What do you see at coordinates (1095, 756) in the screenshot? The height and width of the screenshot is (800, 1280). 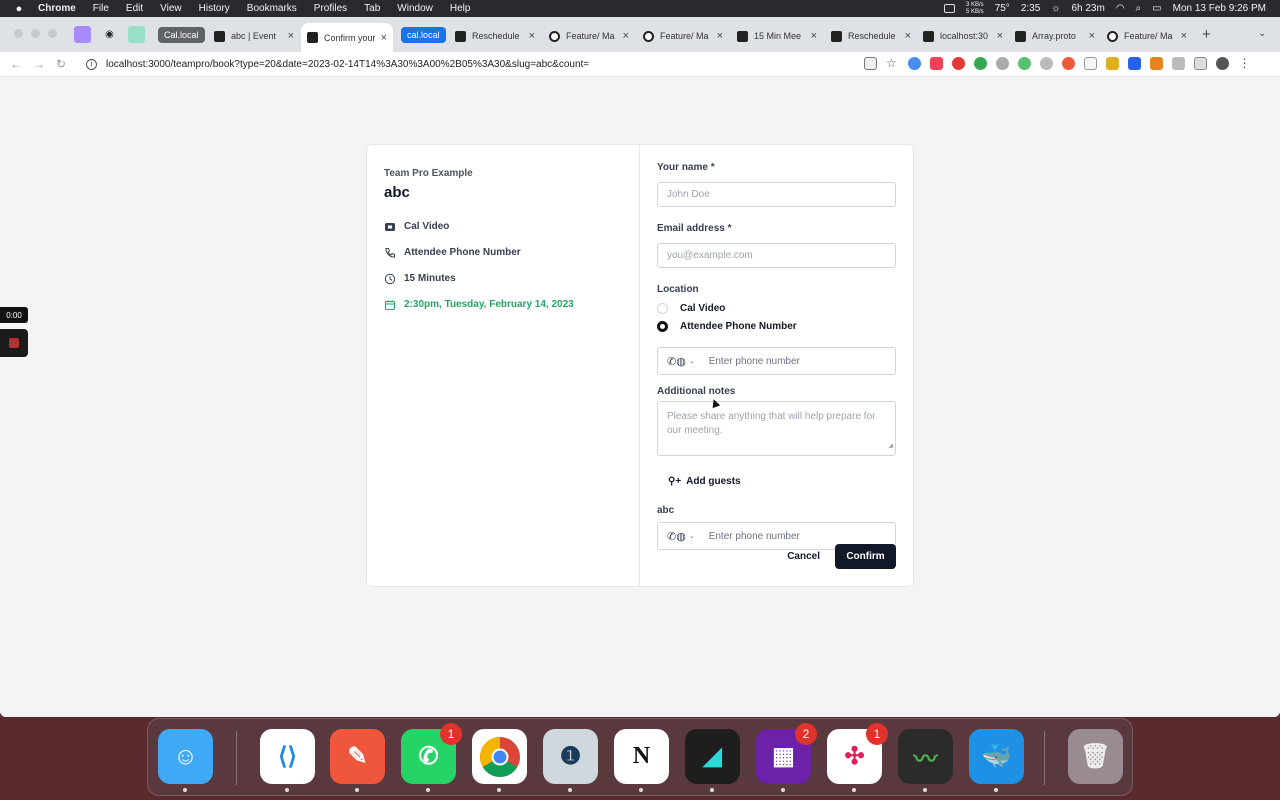 I see `trash-icon: 🗑` at bounding box center [1095, 756].